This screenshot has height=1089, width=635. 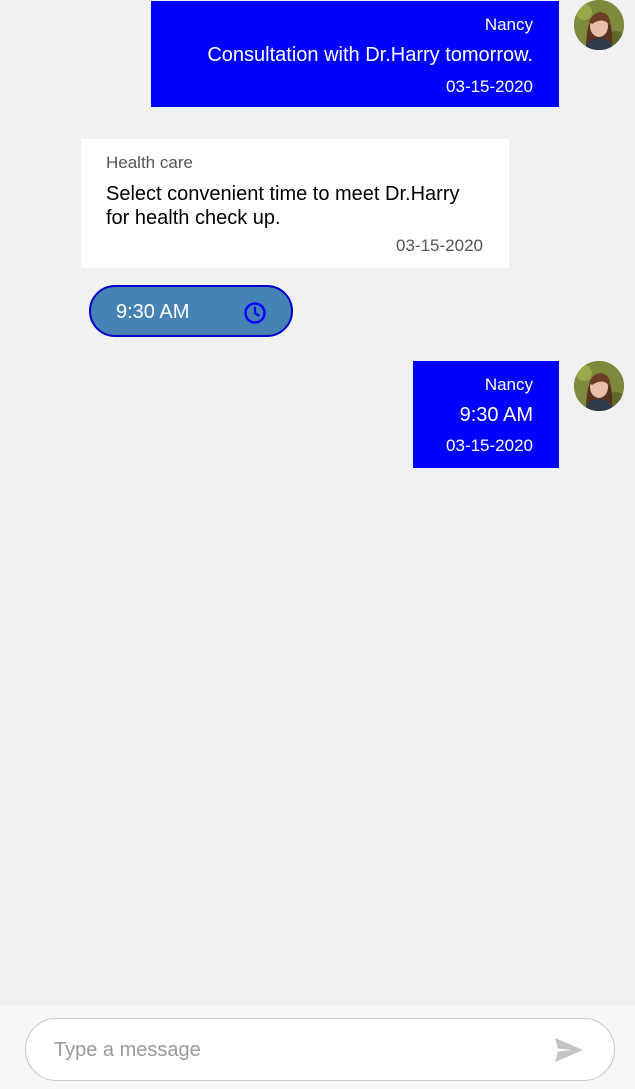 I want to click on outgoing-message-bubble: Nancy 9:30 AM 03-15-2020, so click(x=486, y=414).